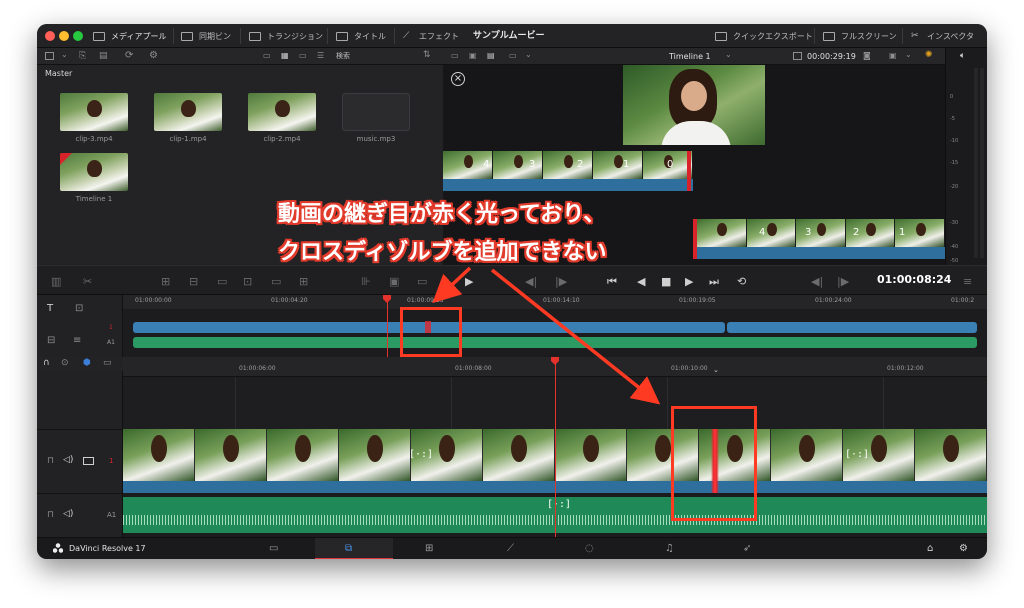 Image resolution: width=1024 pixels, height=608 pixels. What do you see at coordinates (962, 56) in the screenshot?
I see `speaker-icon: 🔈︎` at bounding box center [962, 56].